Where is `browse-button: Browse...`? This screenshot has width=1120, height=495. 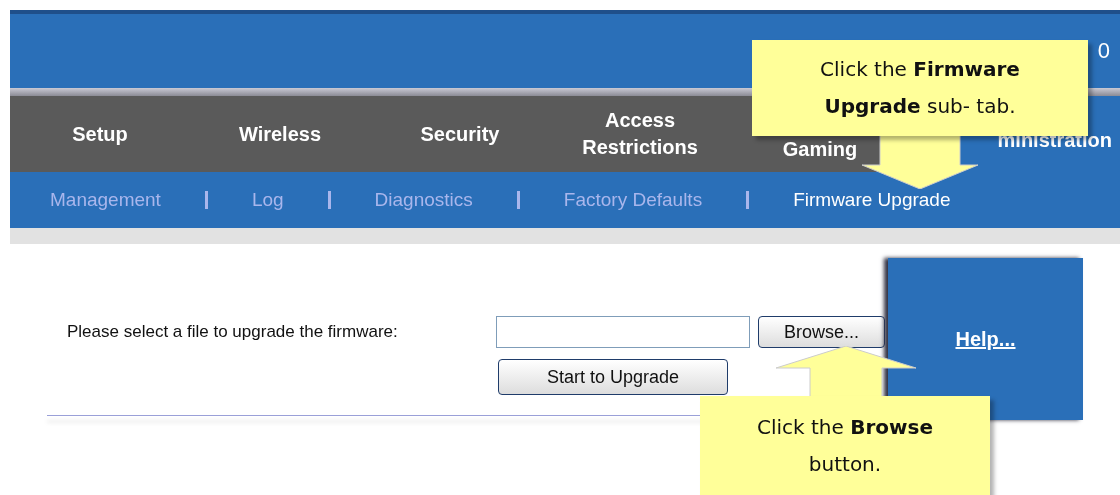
browse-button: Browse... is located at coordinates (821, 332).